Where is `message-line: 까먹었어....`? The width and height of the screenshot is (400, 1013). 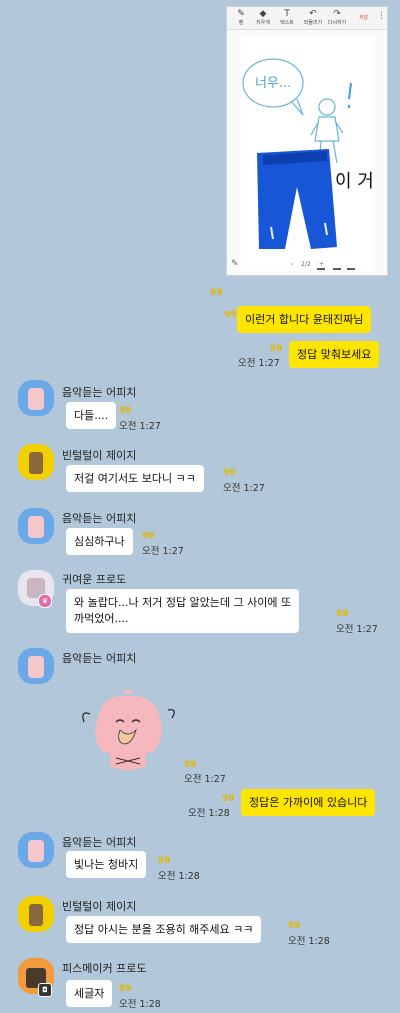 message-line: 까먹었어.... is located at coordinates (101, 618).